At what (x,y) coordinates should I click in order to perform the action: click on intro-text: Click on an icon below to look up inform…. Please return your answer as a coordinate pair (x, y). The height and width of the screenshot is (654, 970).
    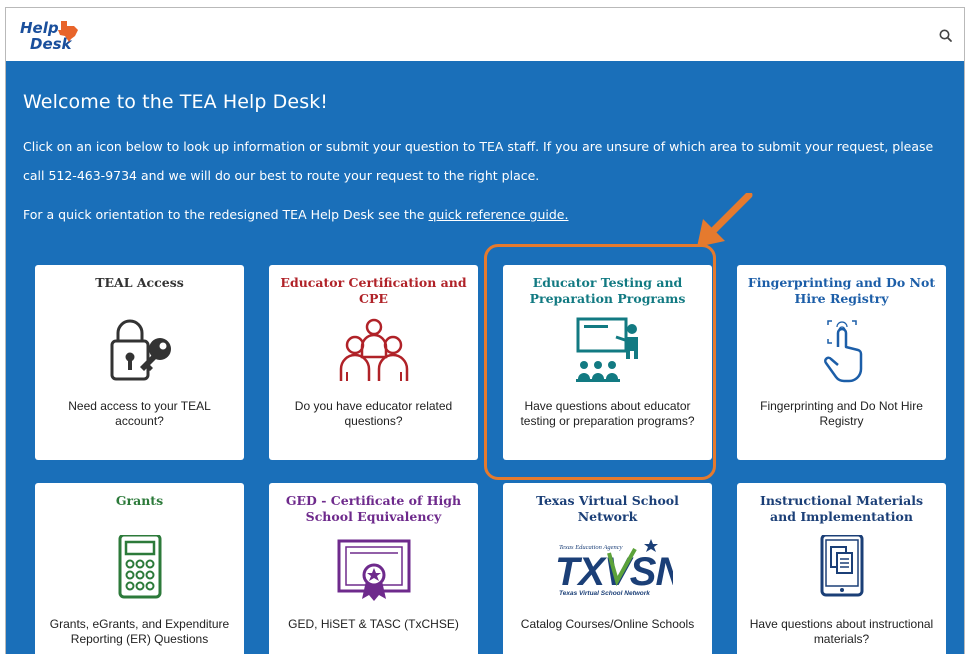
    Looking at the image, I should click on (478, 161).